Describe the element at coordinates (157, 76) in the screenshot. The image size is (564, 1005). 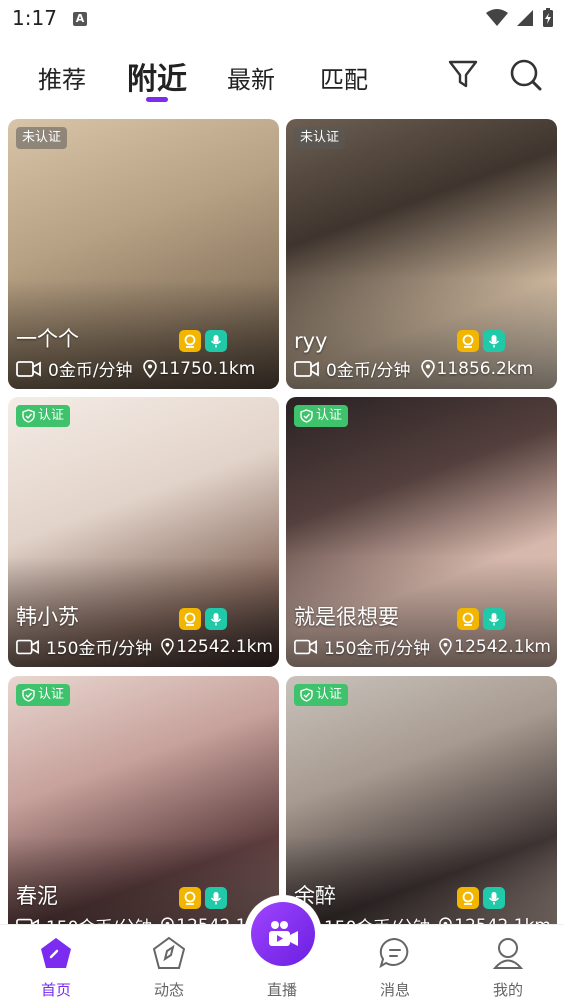
I see `tab-nearby: 附近` at that location.